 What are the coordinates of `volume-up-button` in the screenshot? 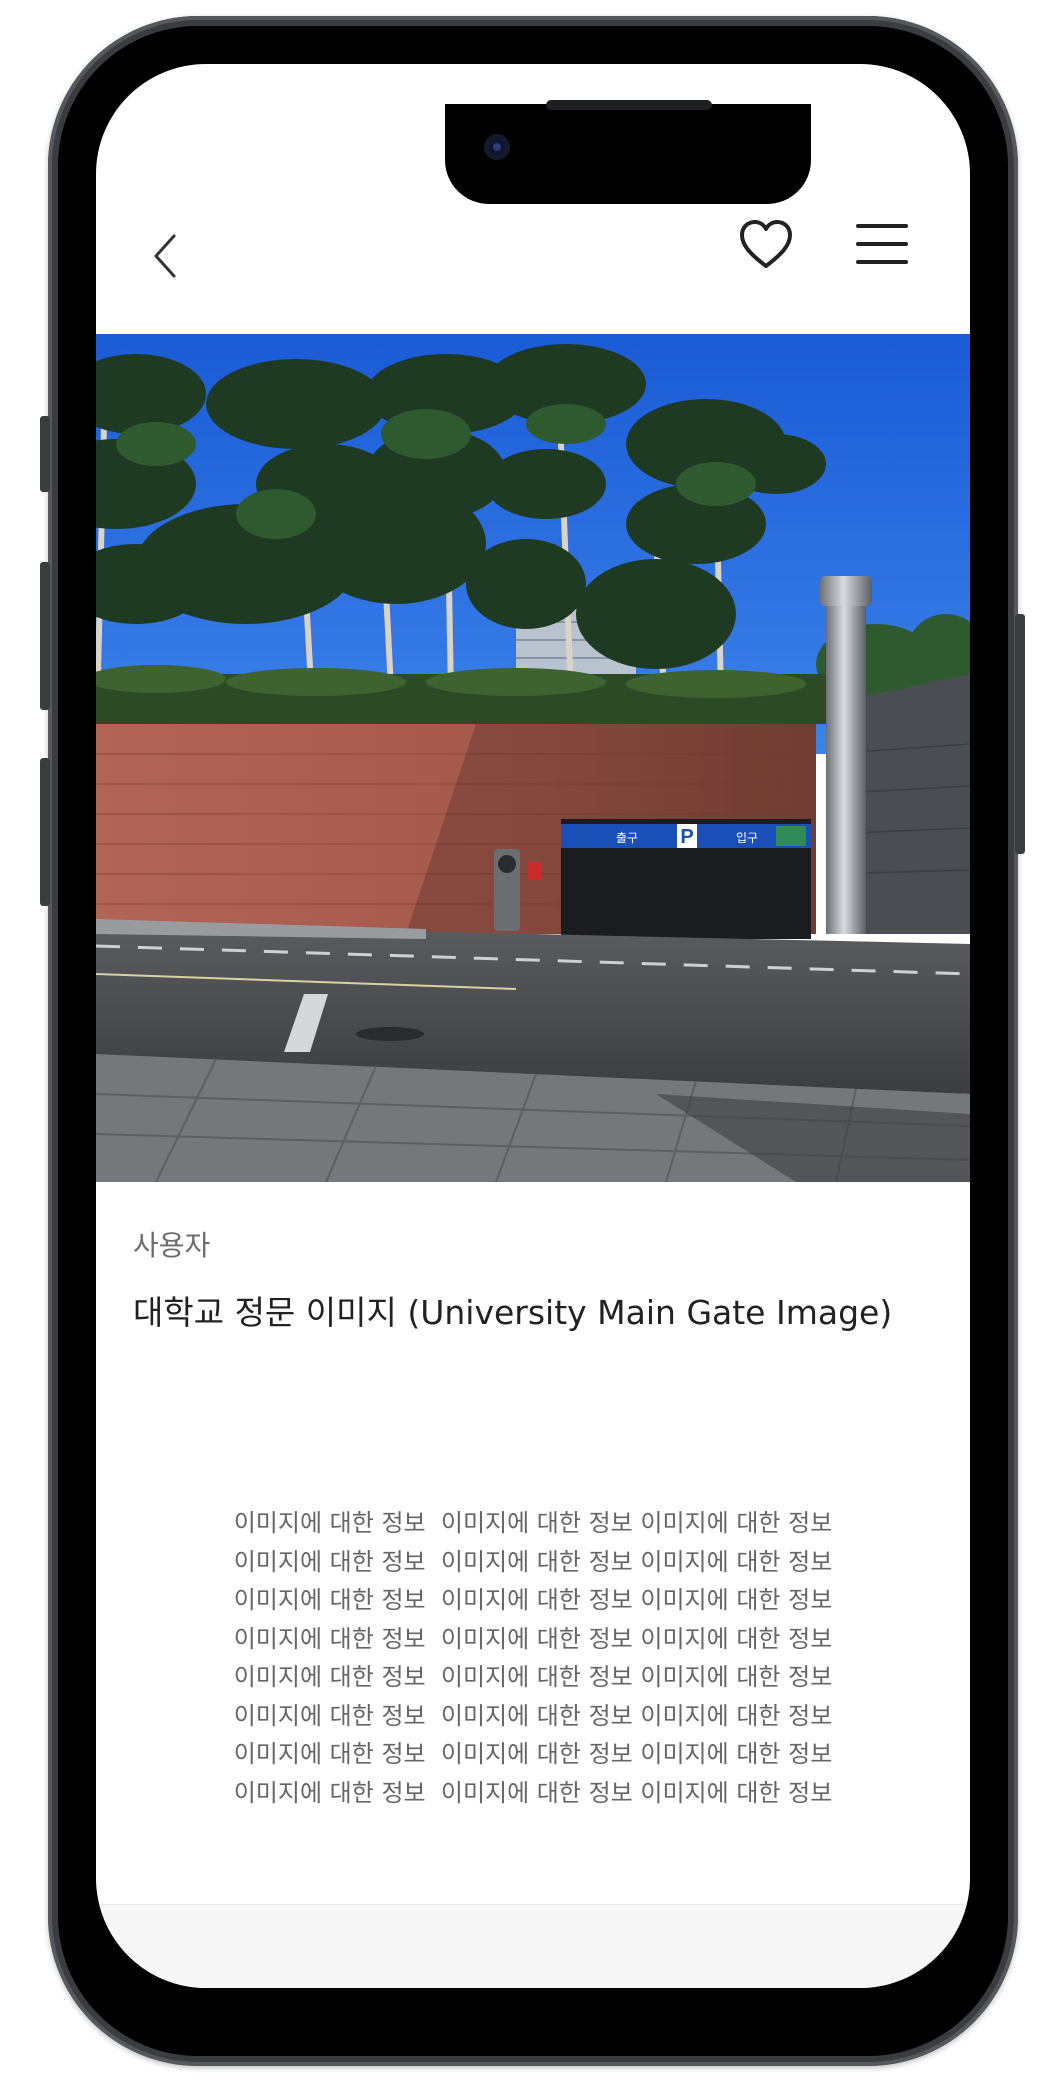 It's located at (45, 636).